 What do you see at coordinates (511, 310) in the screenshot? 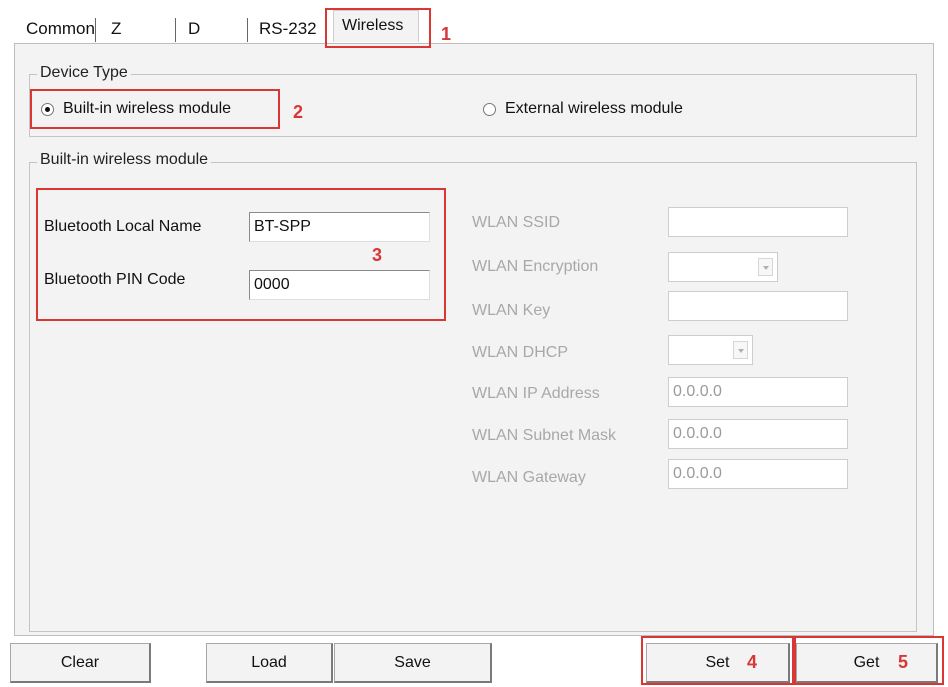
I see `wlan-key-label: WLAN Key` at bounding box center [511, 310].